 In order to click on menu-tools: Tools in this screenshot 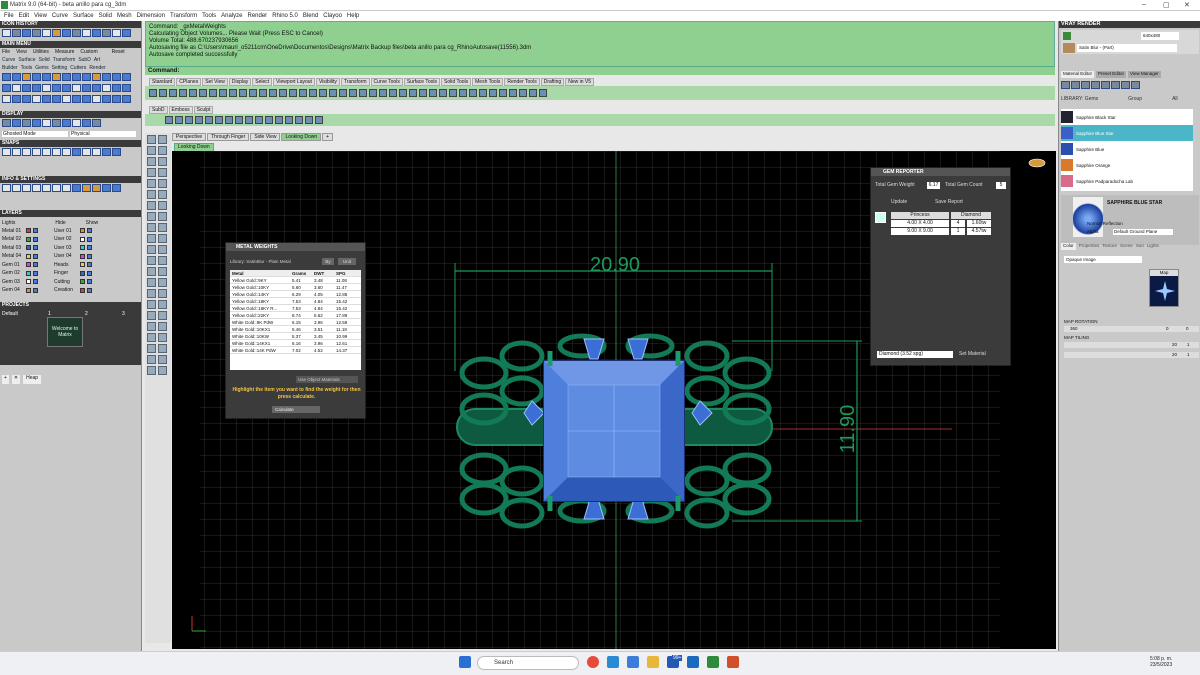, I will do `click(209, 16)`.